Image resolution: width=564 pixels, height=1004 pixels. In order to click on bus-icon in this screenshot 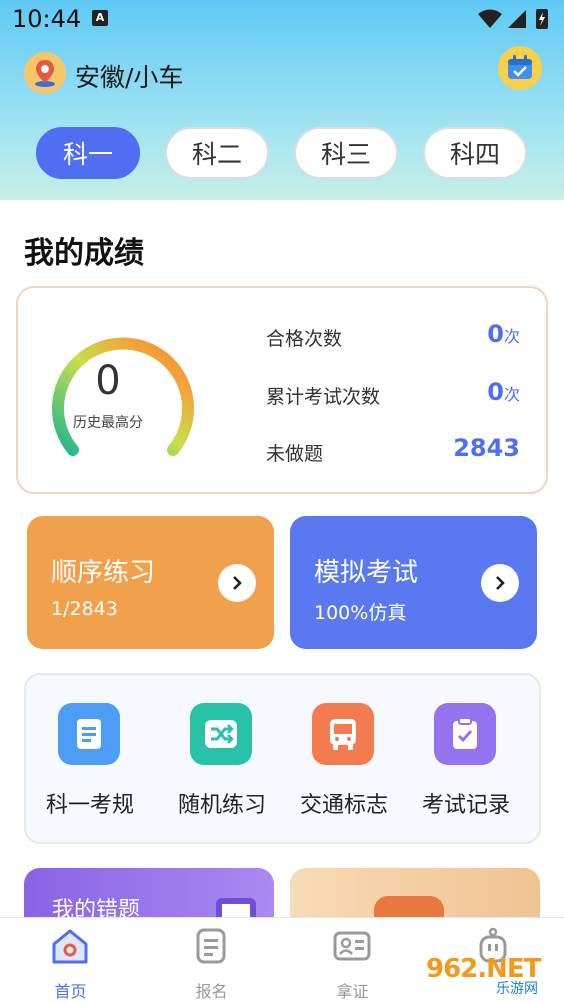, I will do `click(343, 734)`.